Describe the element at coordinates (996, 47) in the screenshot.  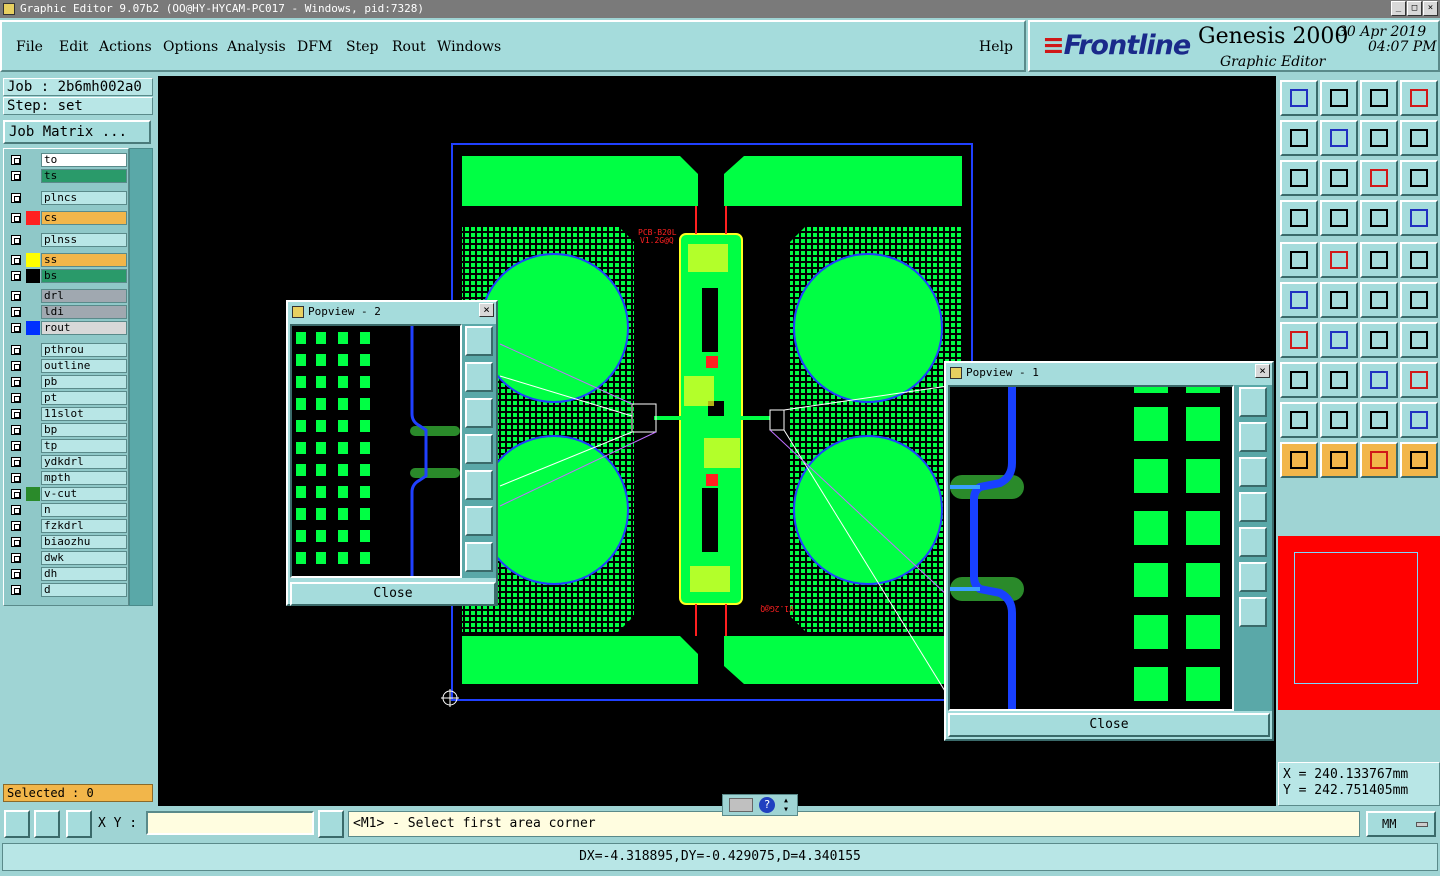
I see `menu-help: Help` at that location.